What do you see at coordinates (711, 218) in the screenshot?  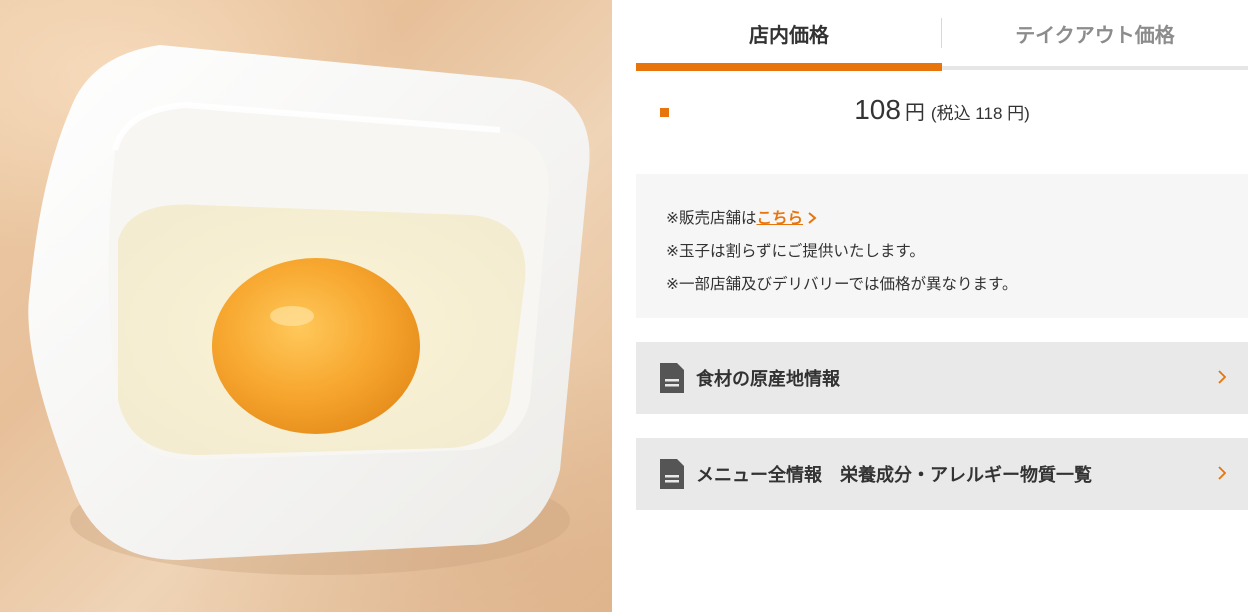 I see `note-store-prefix: ※販売店舗は` at bounding box center [711, 218].